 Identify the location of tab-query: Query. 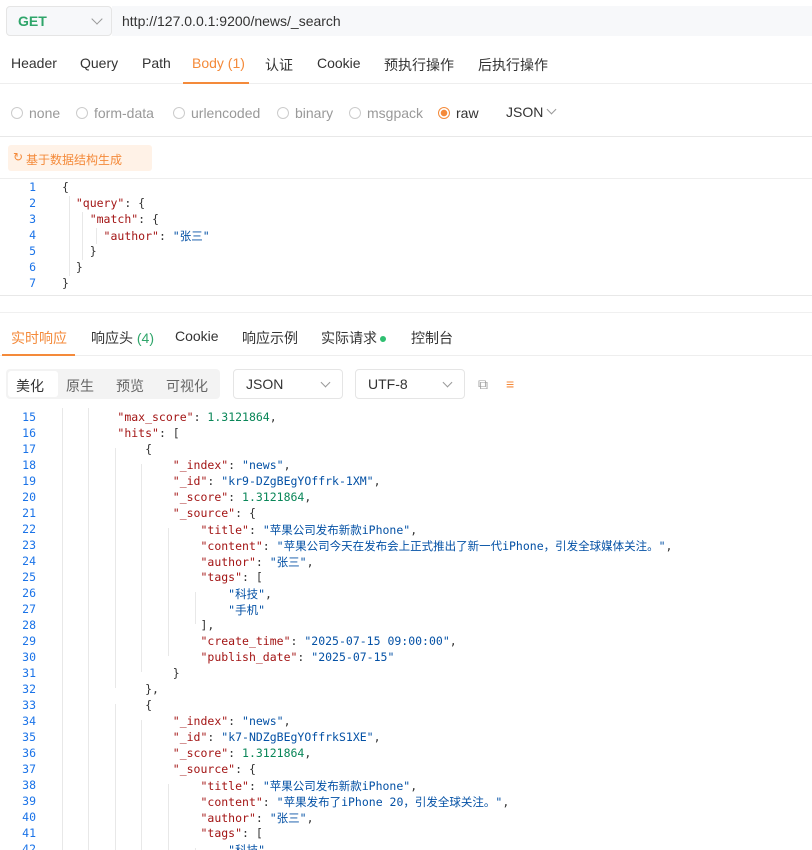
(99, 63).